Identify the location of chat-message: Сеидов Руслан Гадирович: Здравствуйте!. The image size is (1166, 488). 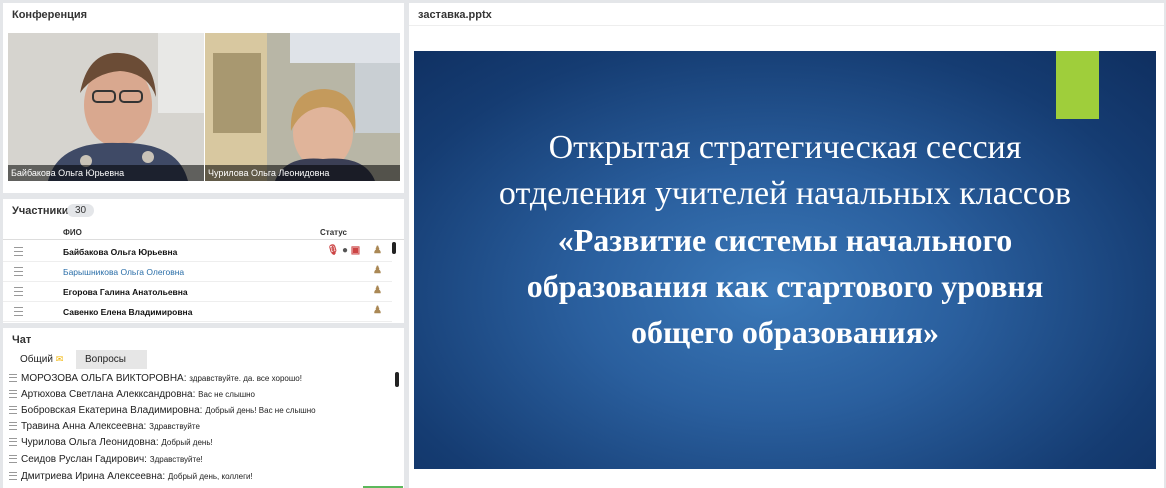
(106, 461).